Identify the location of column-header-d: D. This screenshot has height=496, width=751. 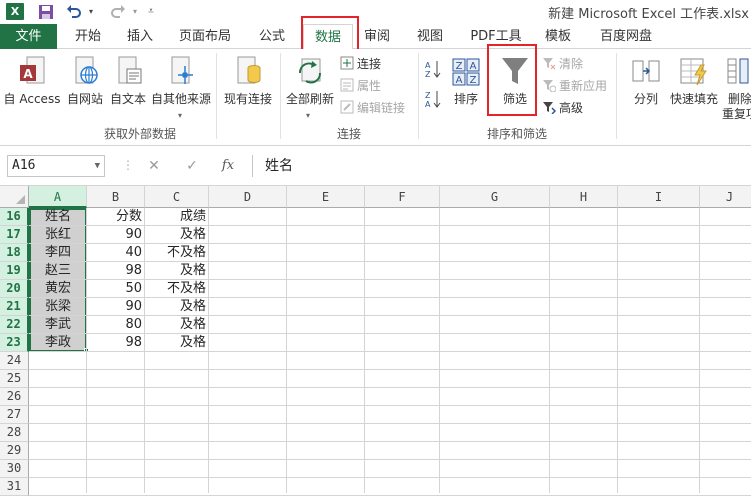
(248, 197).